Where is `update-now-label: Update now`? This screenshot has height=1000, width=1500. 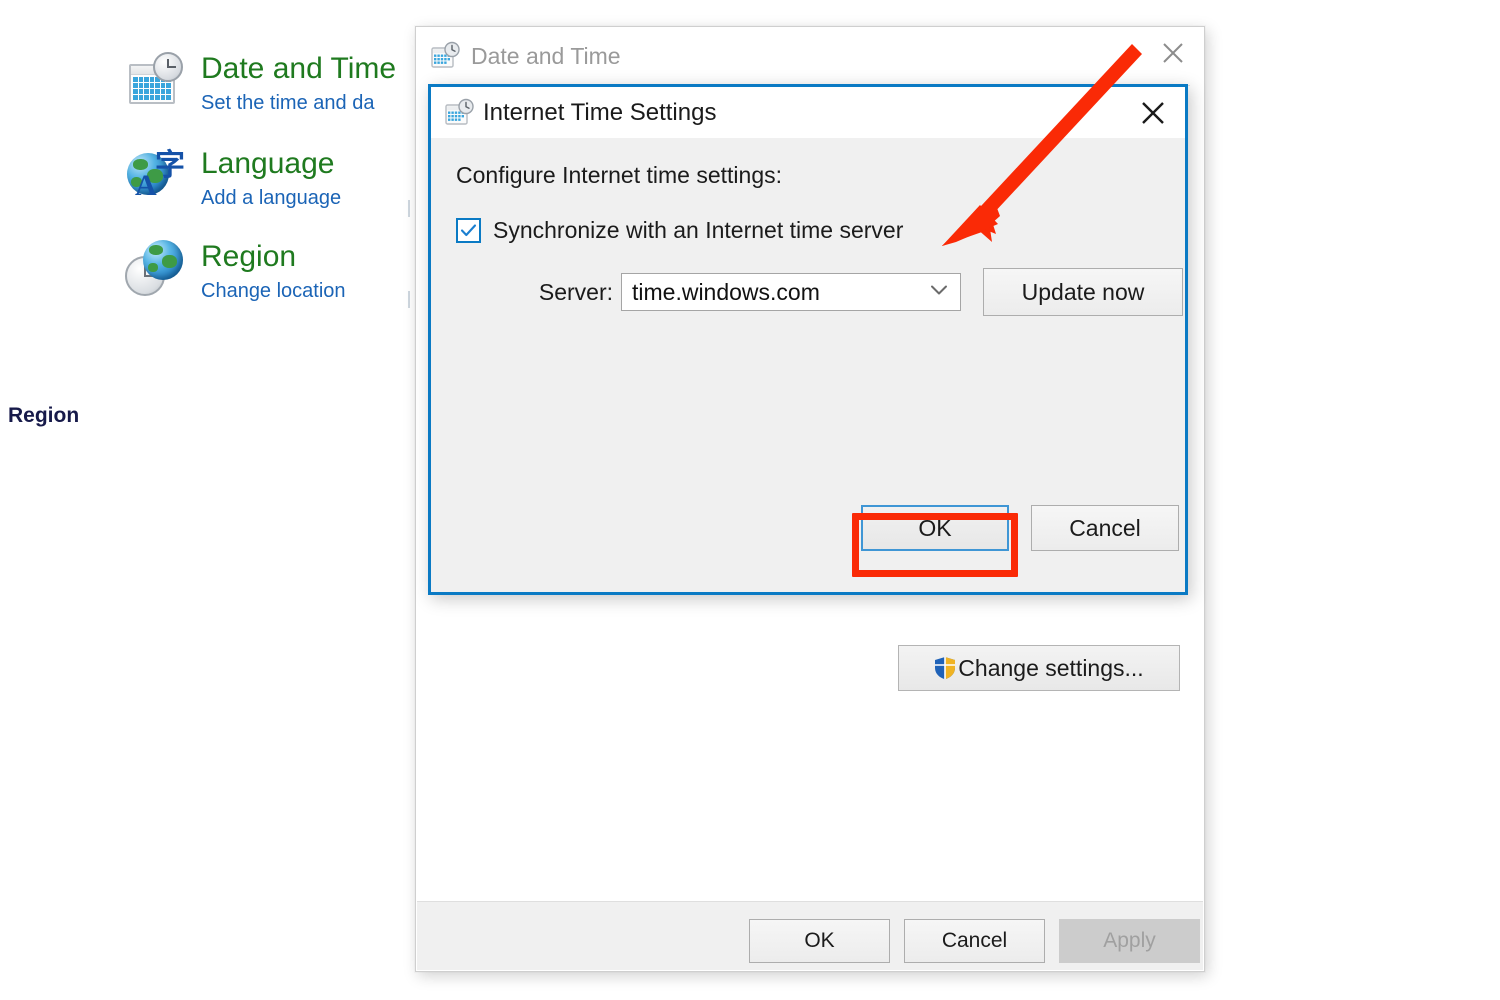 update-now-label: Update now is located at coordinates (1083, 291).